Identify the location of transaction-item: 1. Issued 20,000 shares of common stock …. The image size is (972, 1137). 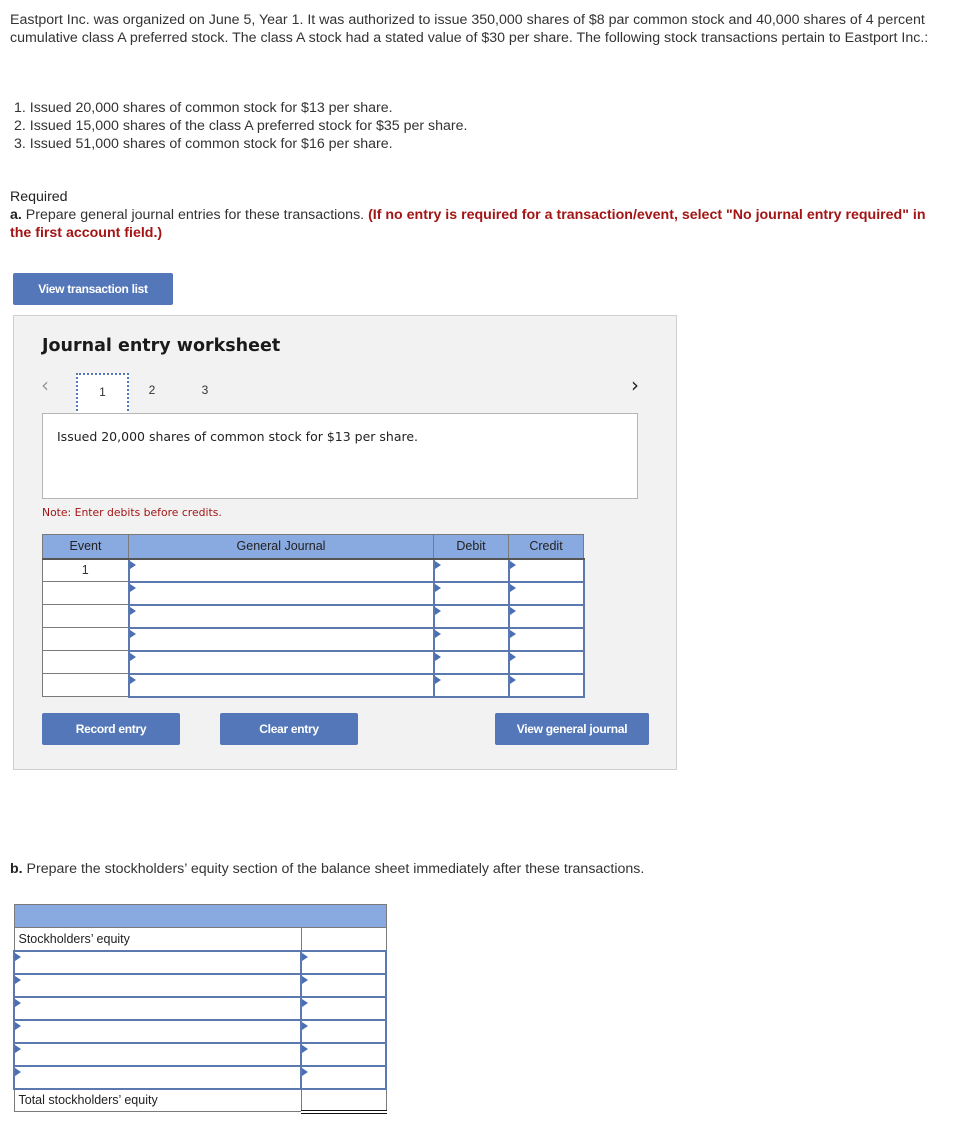
(203, 108).